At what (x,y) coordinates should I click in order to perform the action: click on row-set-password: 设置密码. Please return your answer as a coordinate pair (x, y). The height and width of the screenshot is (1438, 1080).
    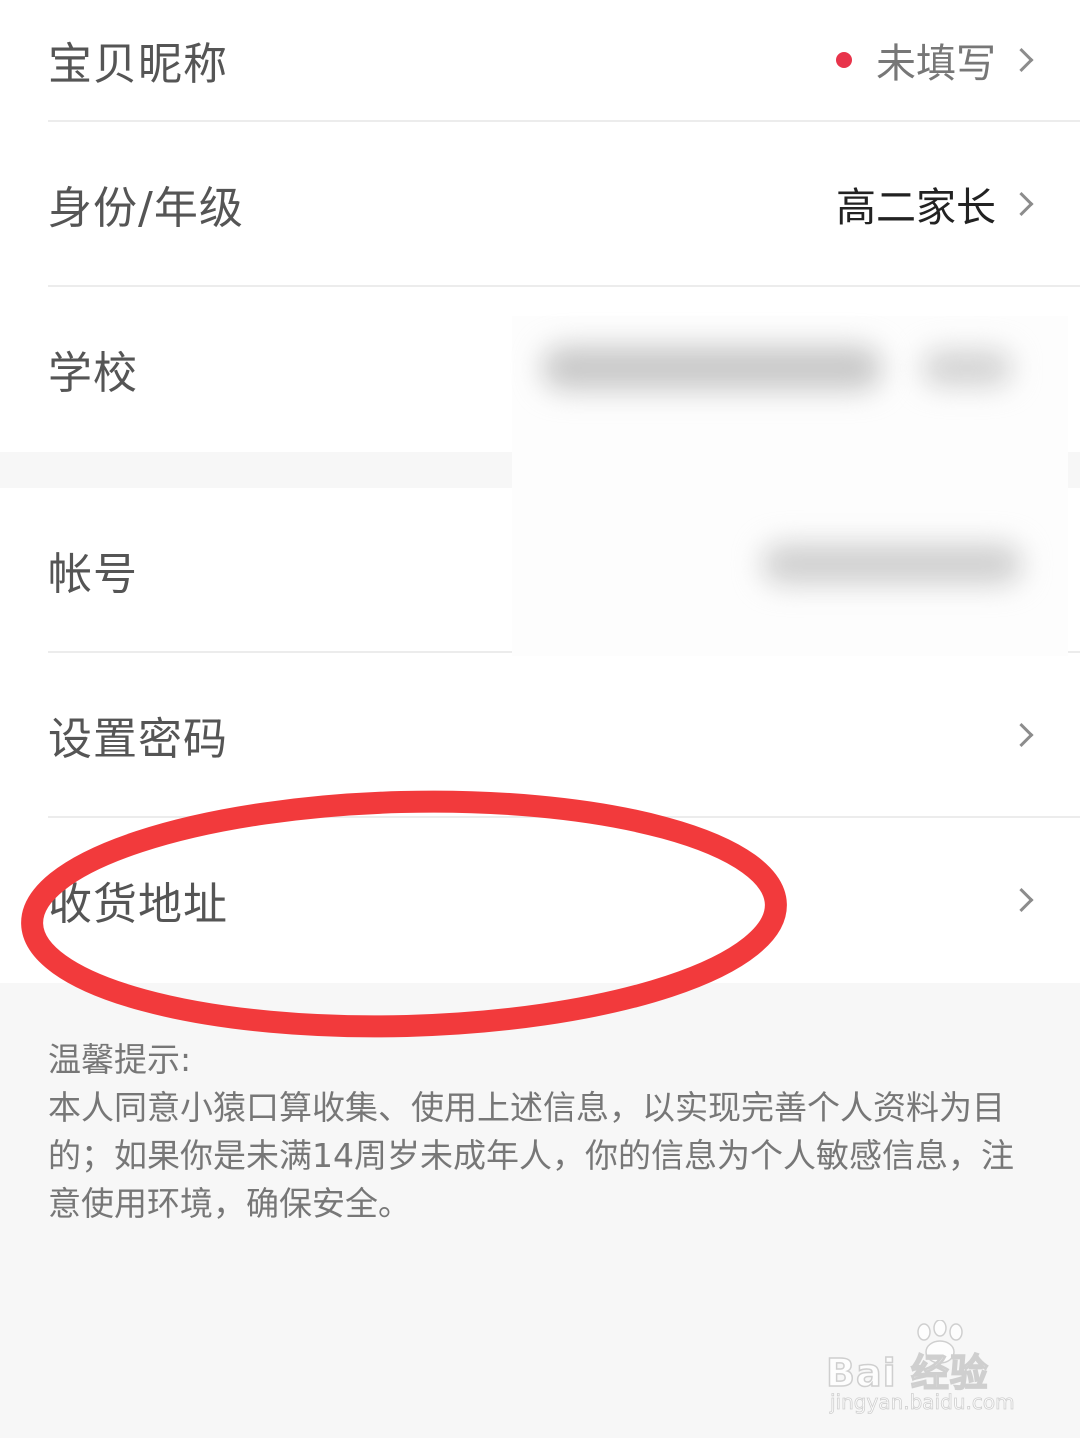
    Looking at the image, I should click on (540, 735).